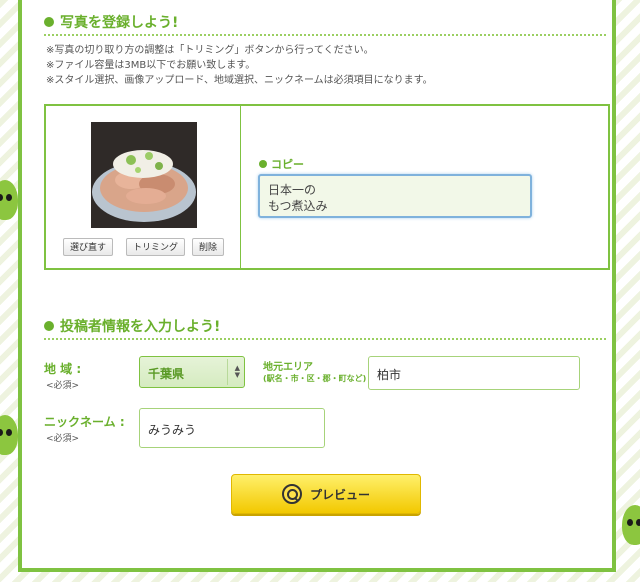 This screenshot has width=640, height=582. I want to click on search-icon, so click(291, 494).